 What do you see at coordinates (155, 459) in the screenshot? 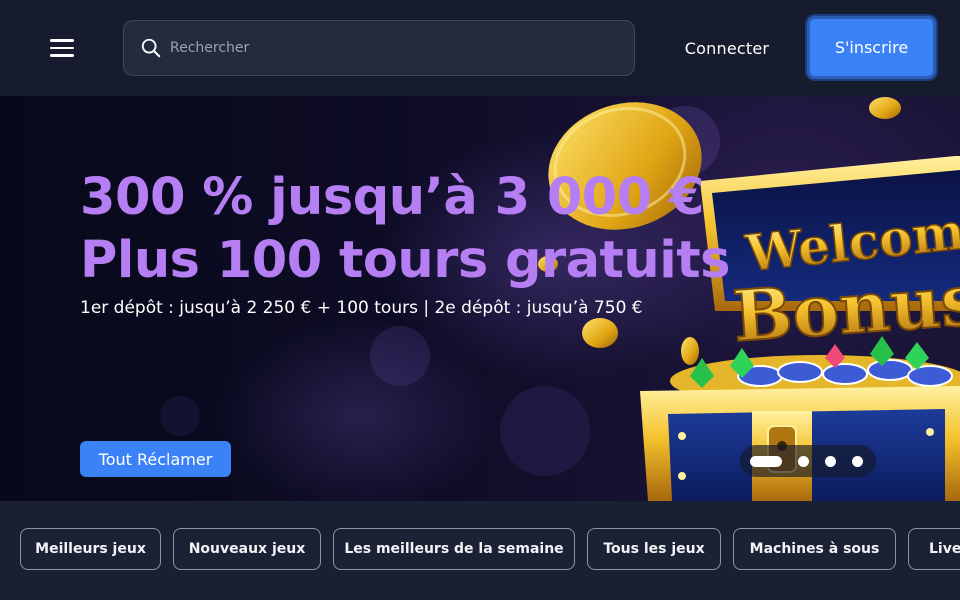
I see `claim-all-button: Tout Réclamer` at bounding box center [155, 459].